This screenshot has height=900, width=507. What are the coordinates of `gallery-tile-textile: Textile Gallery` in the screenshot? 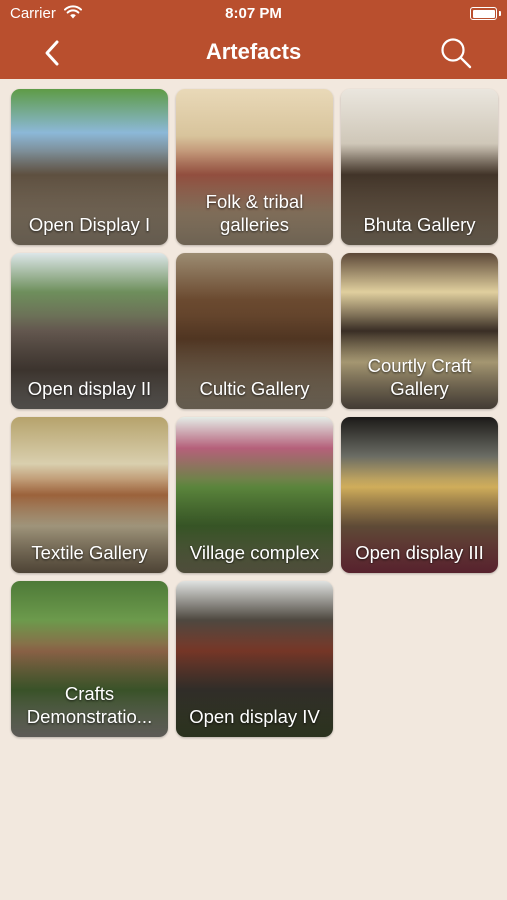 It's located at (89, 495).